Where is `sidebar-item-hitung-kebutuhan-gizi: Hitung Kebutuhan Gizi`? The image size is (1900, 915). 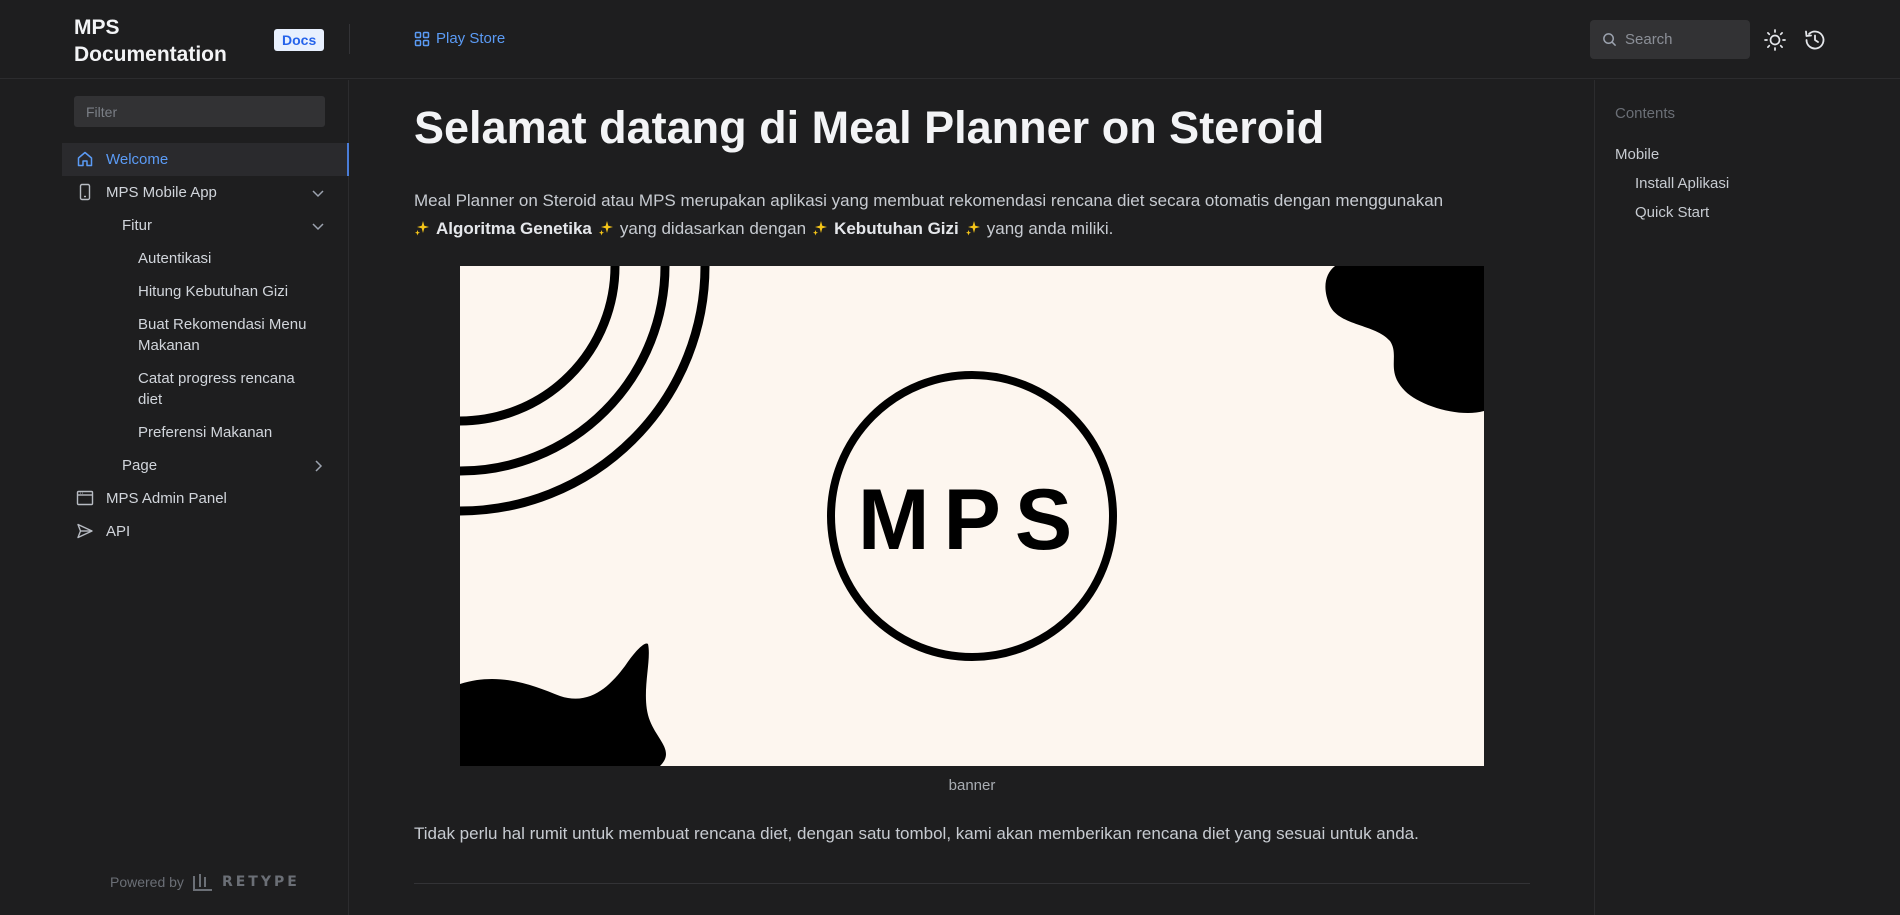 sidebar-item-hitung-kebutuhan-gizi: Hitung Kebutuhan Gizi is located at coordinates (205, 291).